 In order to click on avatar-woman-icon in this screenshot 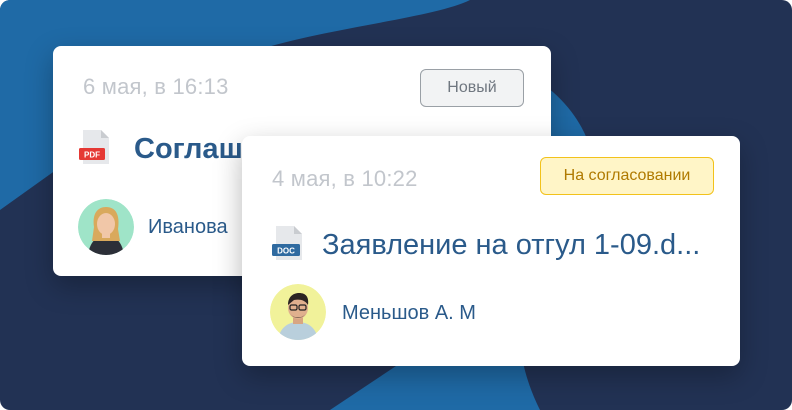, I will do `click(106, 227)`.